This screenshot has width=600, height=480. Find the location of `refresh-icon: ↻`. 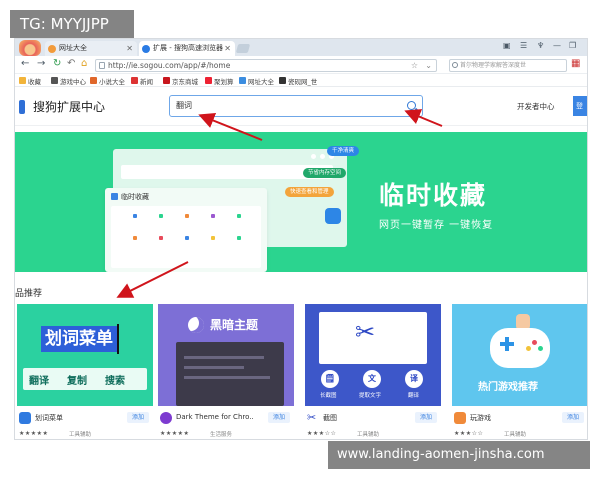

refresh-icon: ↻ is located at coordinates (57, 63).